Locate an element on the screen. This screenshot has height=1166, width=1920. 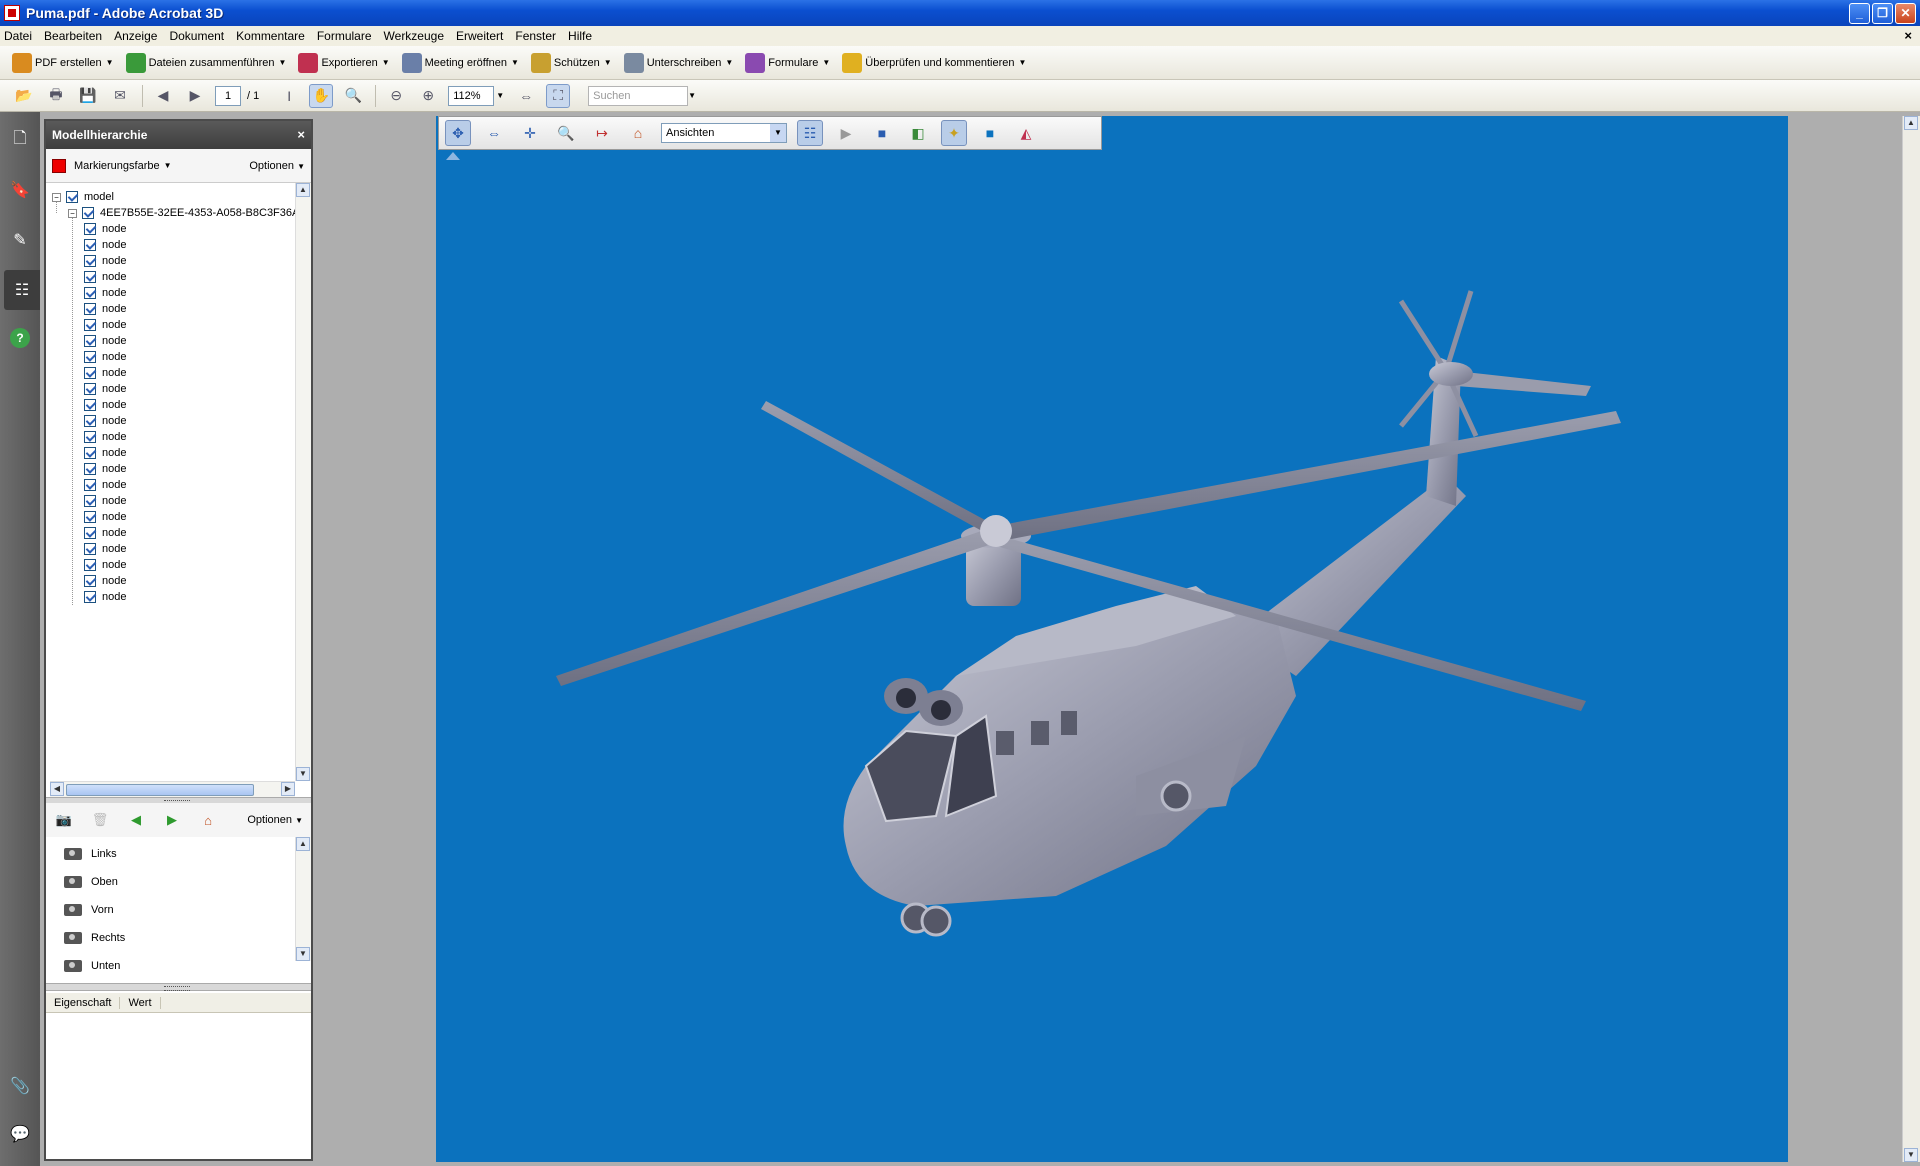
menu-erweitert: Erweitert is located at coordinates (479, 36).